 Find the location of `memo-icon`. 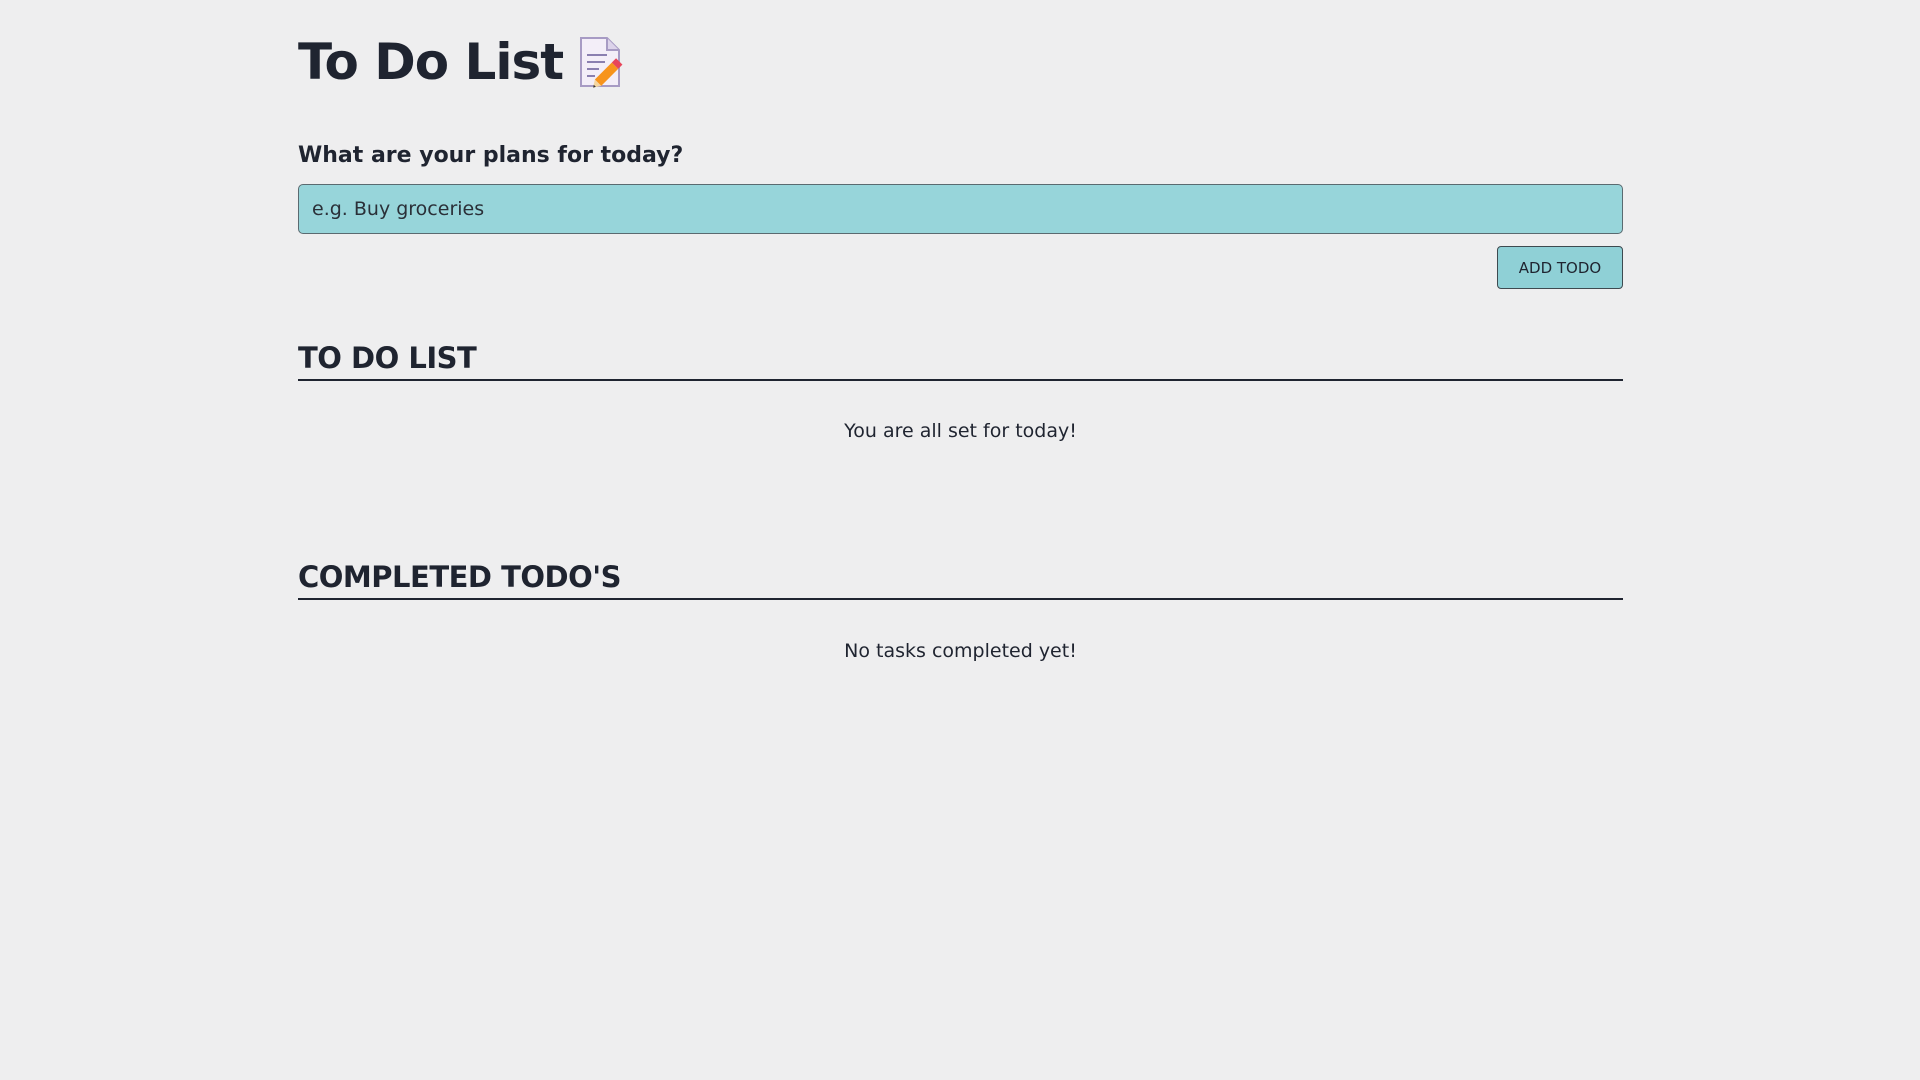

memo-icon is located at coordinates (601, 62).